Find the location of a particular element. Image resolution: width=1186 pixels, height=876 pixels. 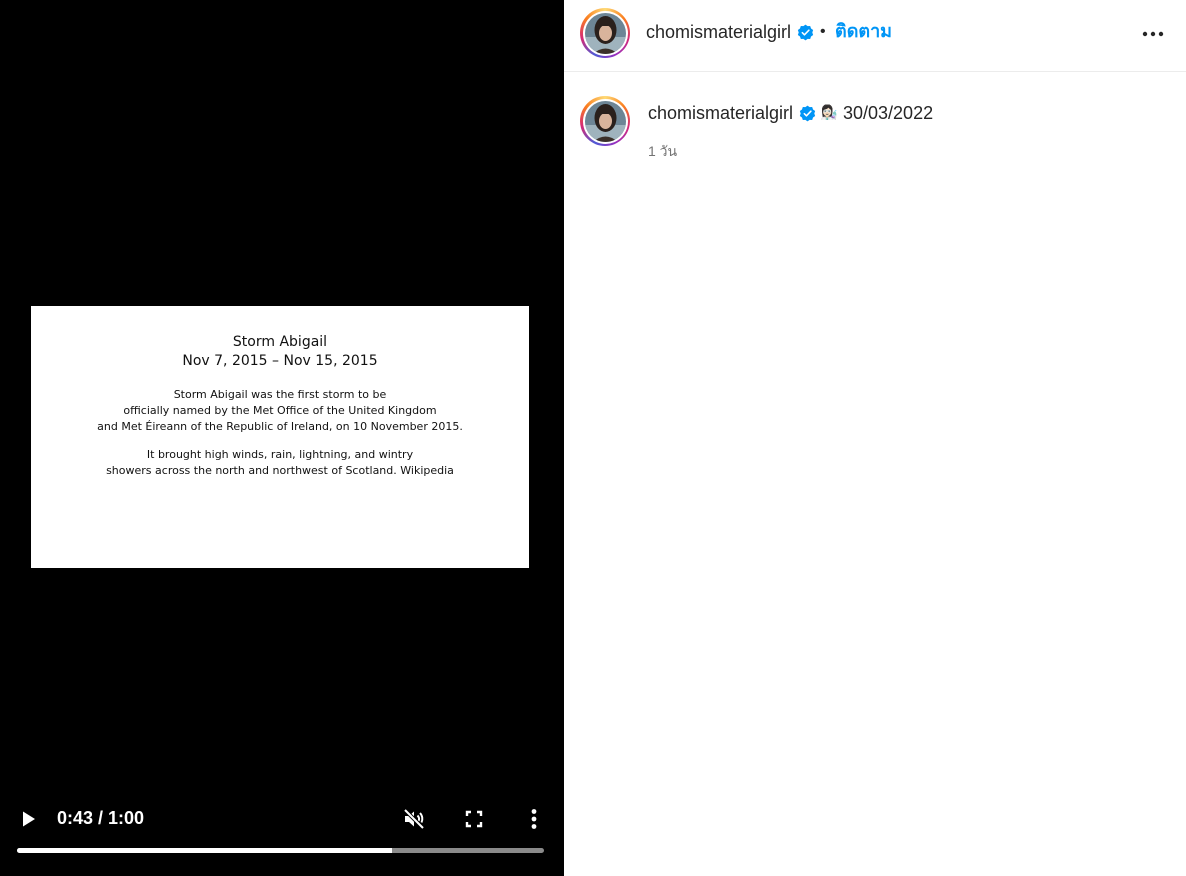

caption-emoji: 👩🏻‍🔬 is located at coordinates (829, 113).